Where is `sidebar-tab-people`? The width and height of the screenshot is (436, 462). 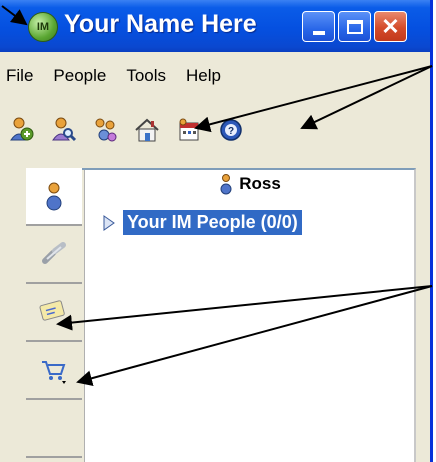
sidebar-tab-people is located at coordinates (54, 197).